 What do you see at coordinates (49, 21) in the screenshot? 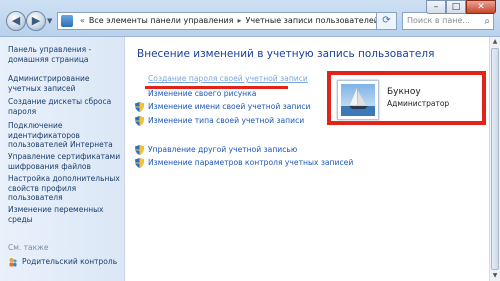
I see `recent-pages-dropdown: ▼` at bounding box center [49, 21].